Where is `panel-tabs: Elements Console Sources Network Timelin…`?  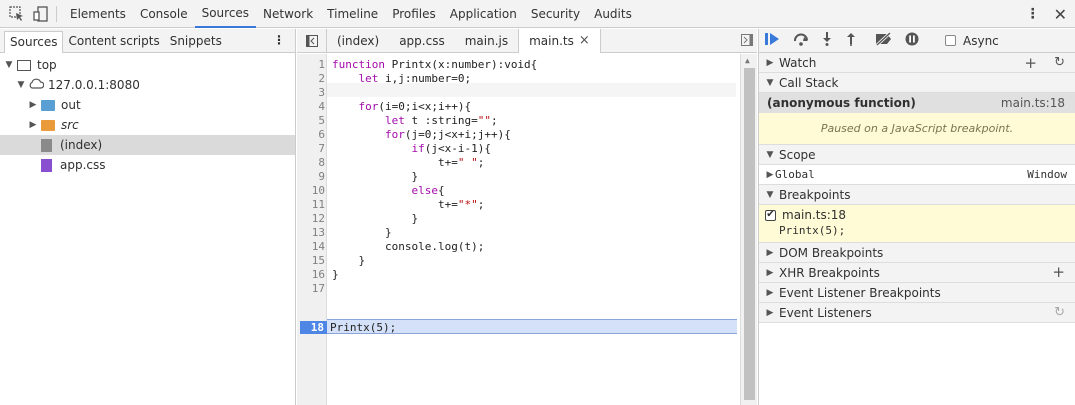 panel-tabs: Elements Console Sources Network Timelin… is located at coordinates (351, 14).